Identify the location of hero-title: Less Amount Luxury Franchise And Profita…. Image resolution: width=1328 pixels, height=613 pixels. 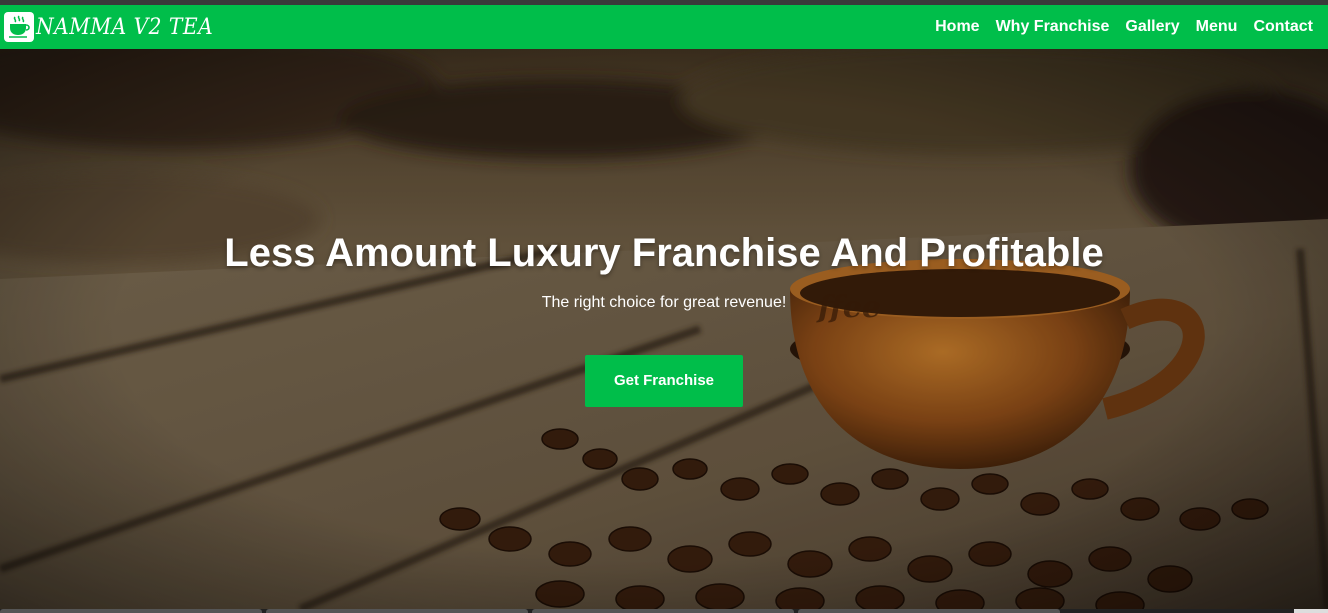
(664, 253).